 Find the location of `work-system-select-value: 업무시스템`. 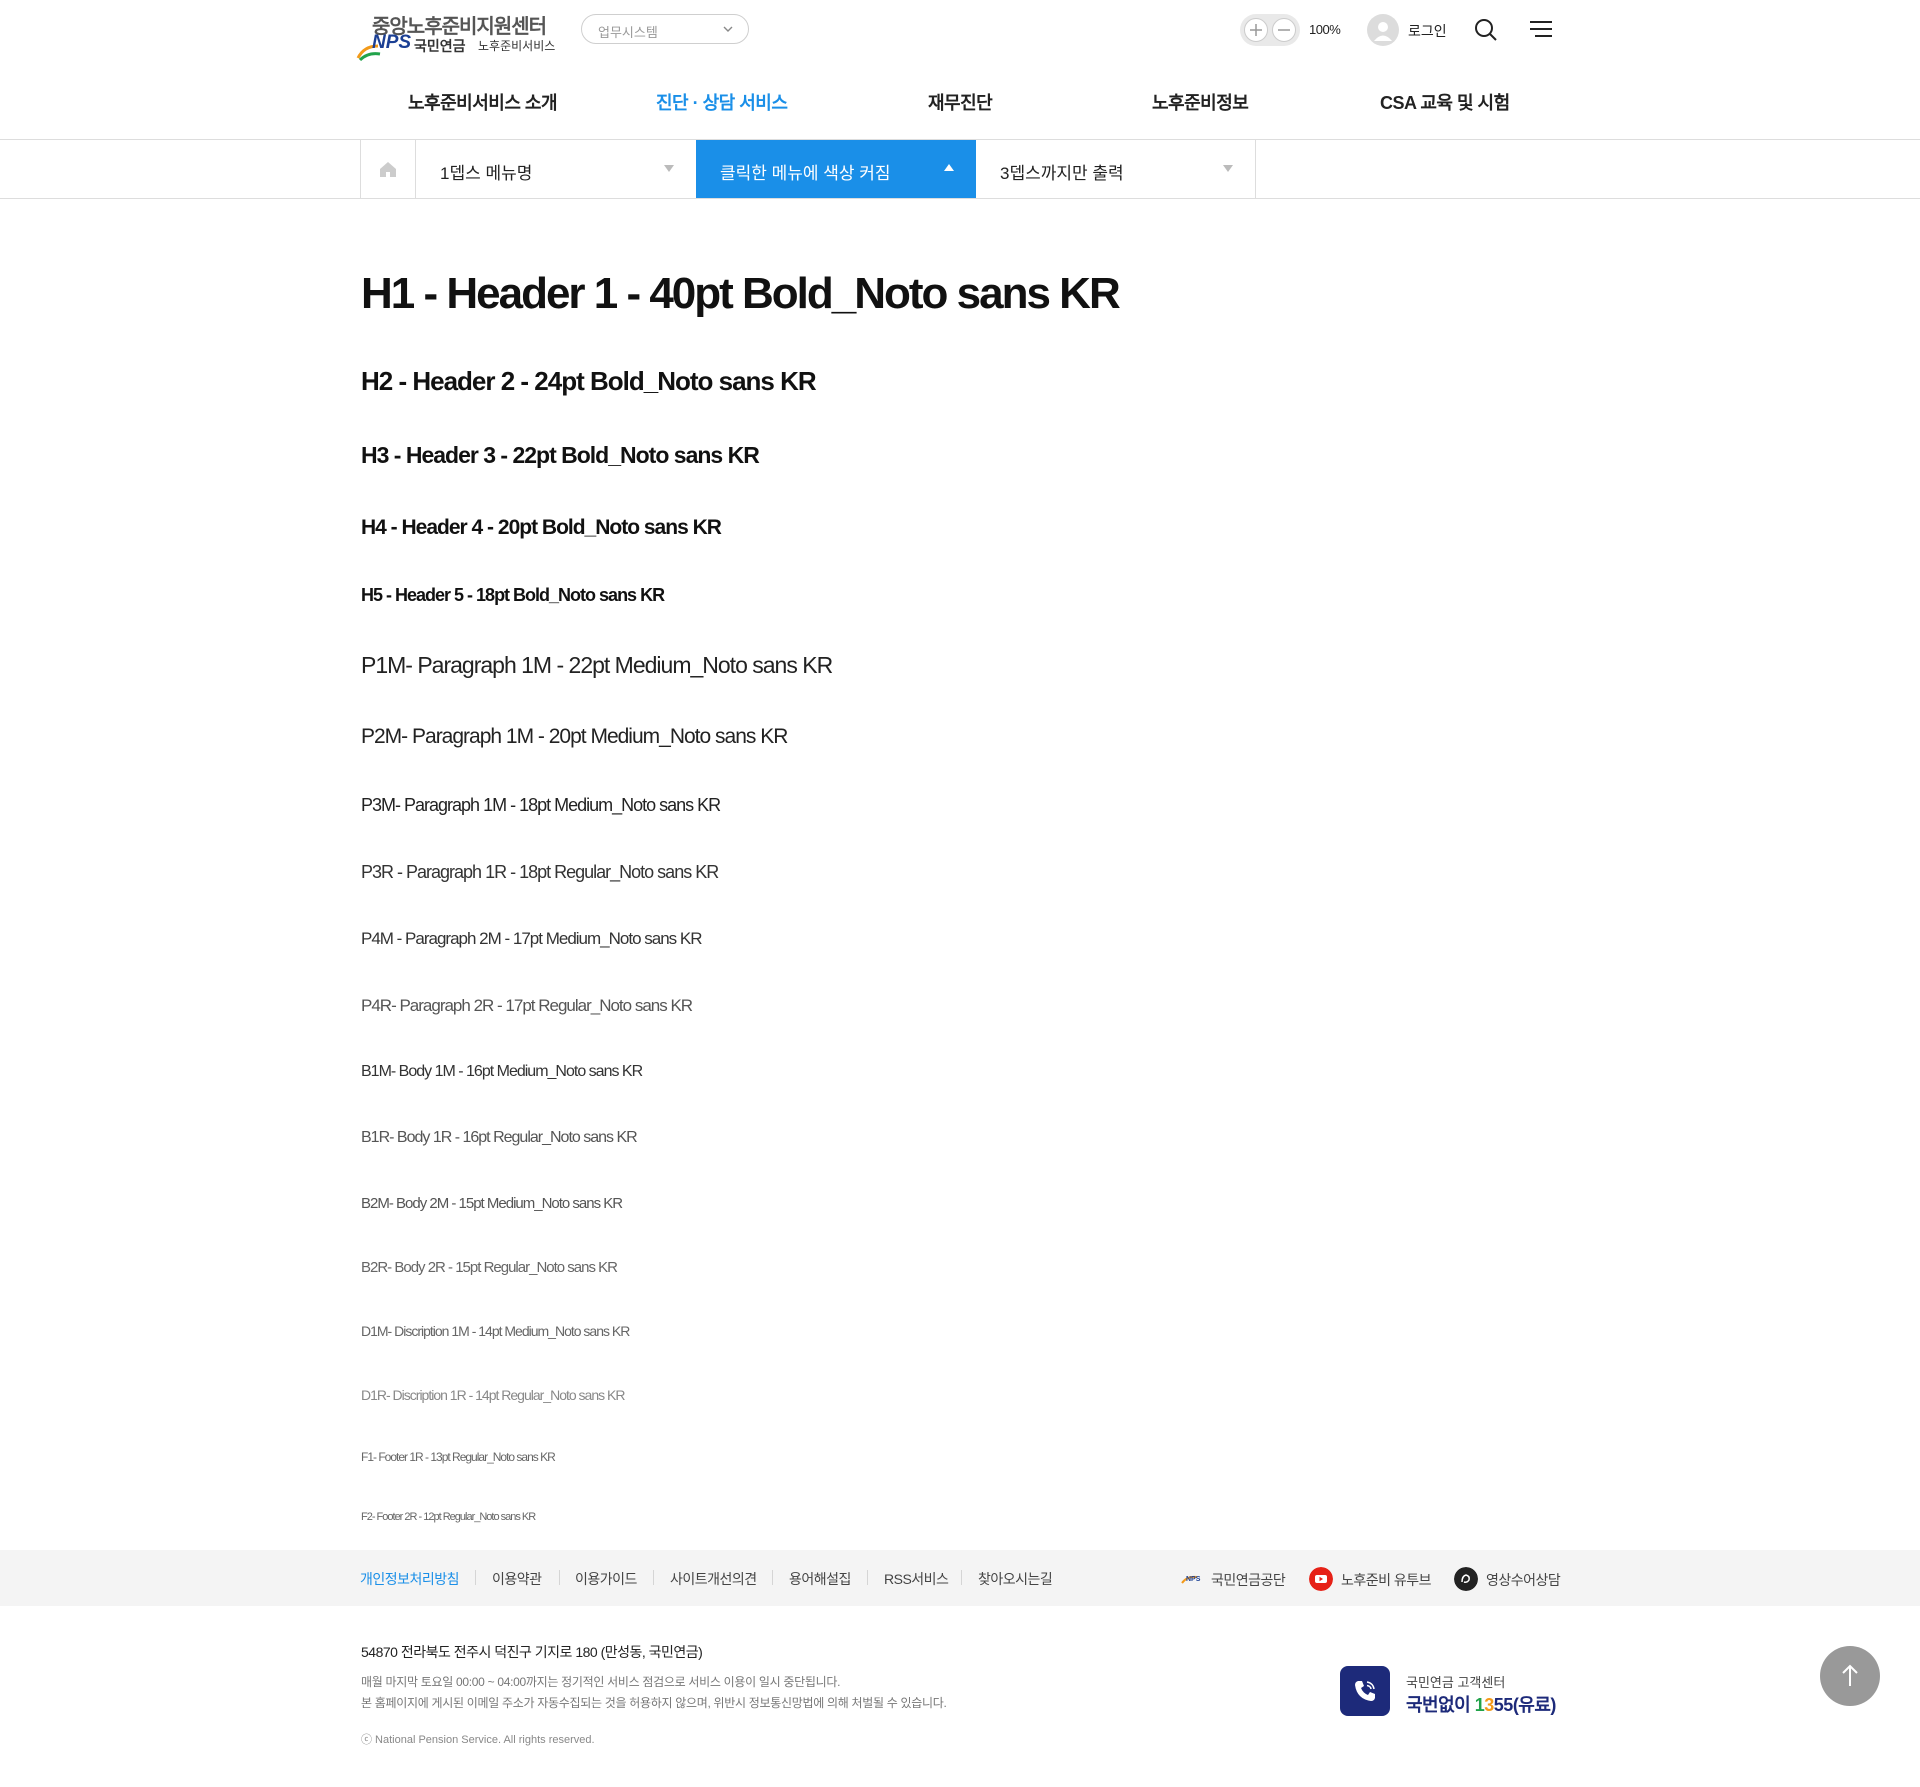

work-system-select-value: 업무시스템 is located at coordinates (628, 32).